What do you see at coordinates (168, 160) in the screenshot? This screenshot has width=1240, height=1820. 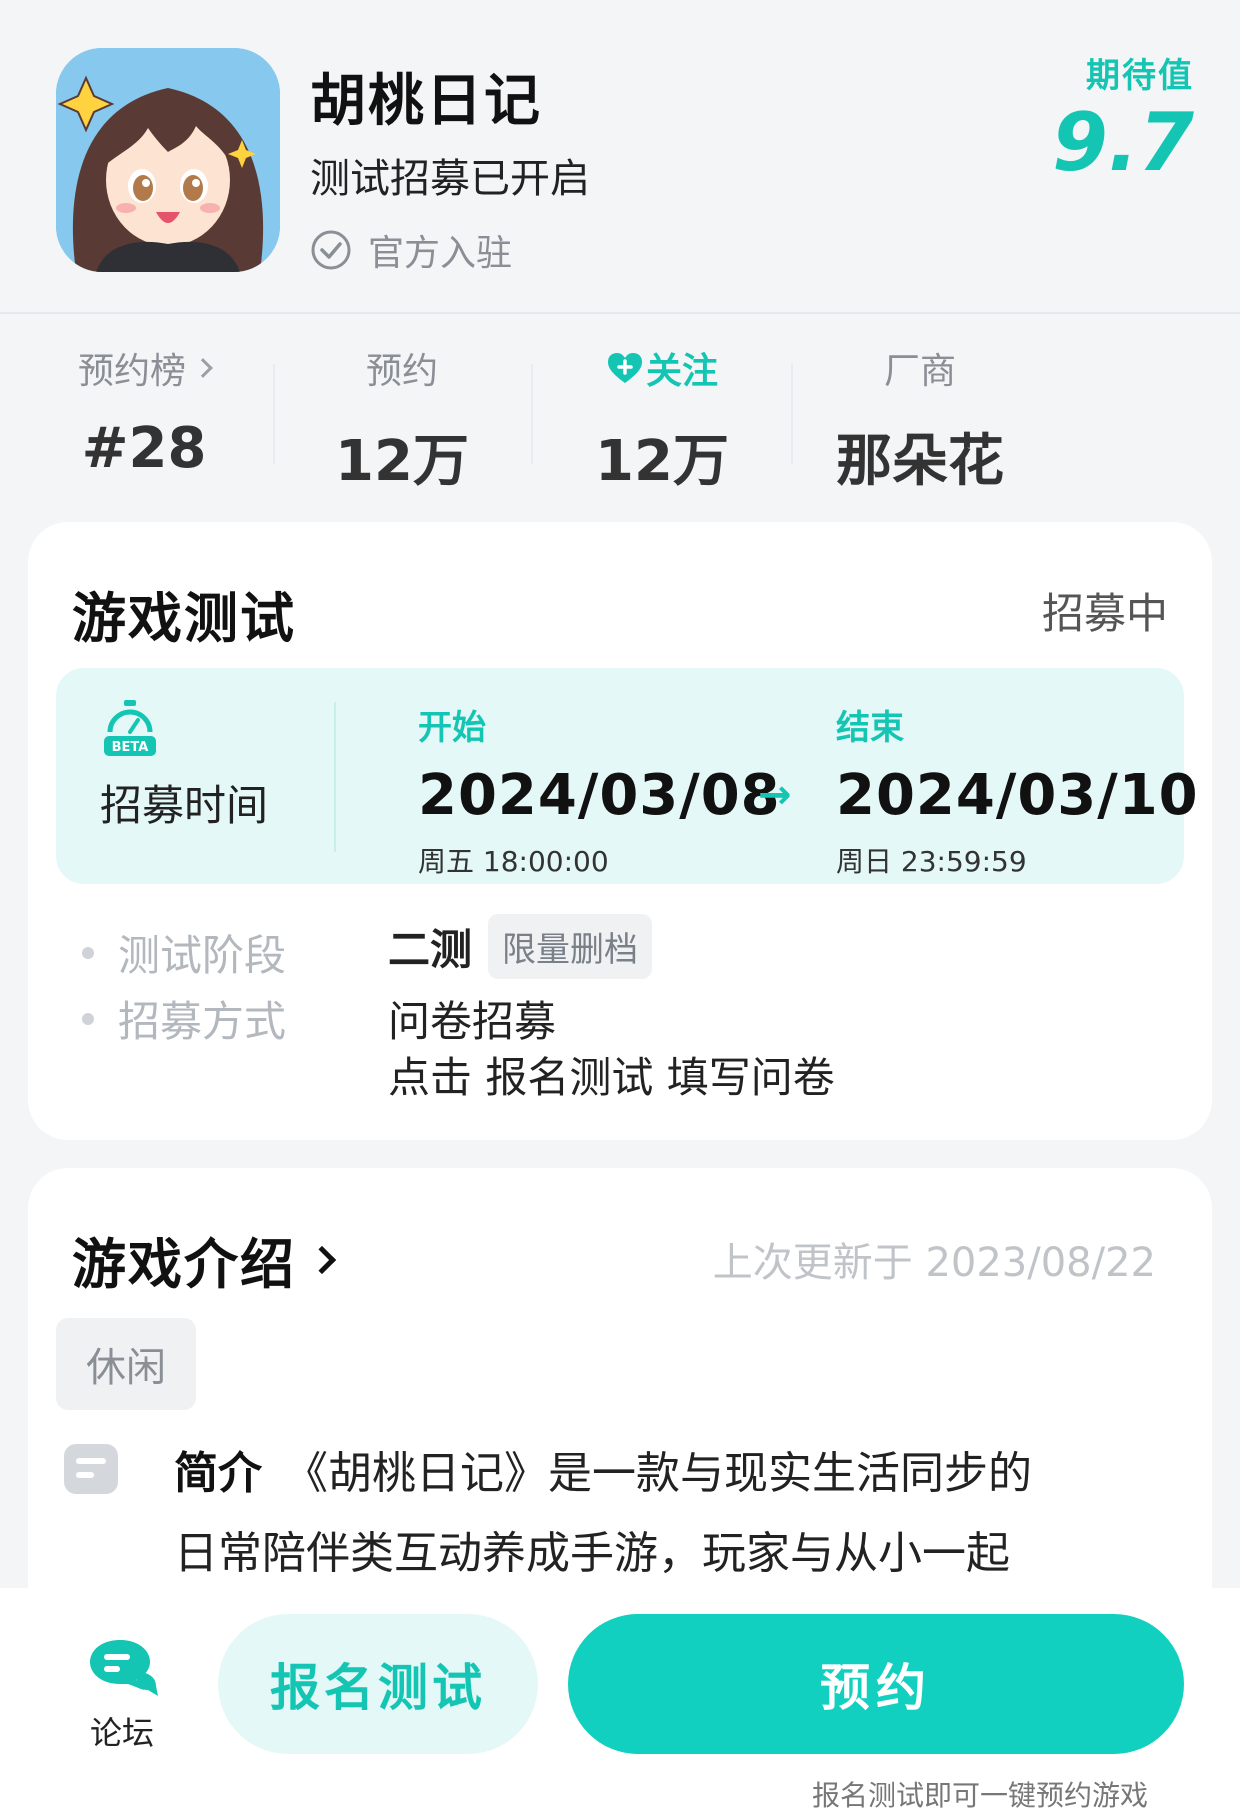 I see `app-icon` at bounding box center [168, 160].